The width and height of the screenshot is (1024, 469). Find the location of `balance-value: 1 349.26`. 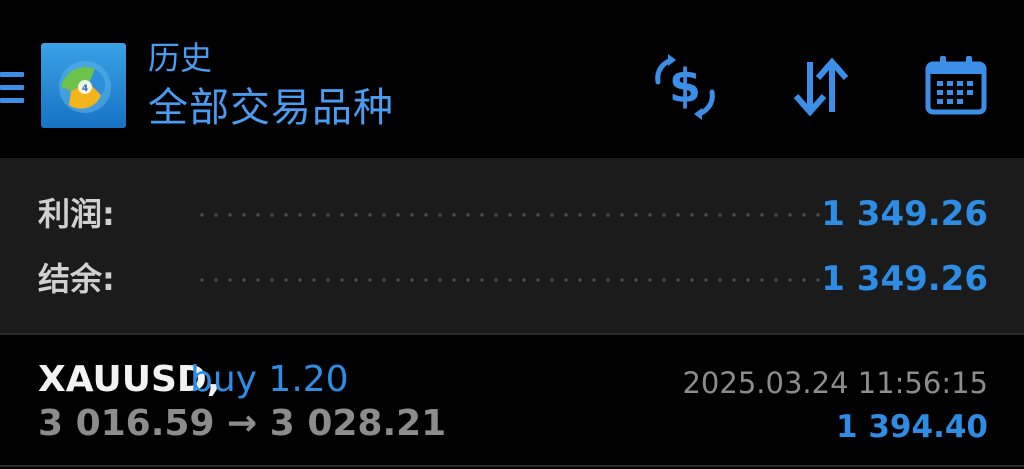

balance-value: 1 349.26 is located at coordinates (904, 279).